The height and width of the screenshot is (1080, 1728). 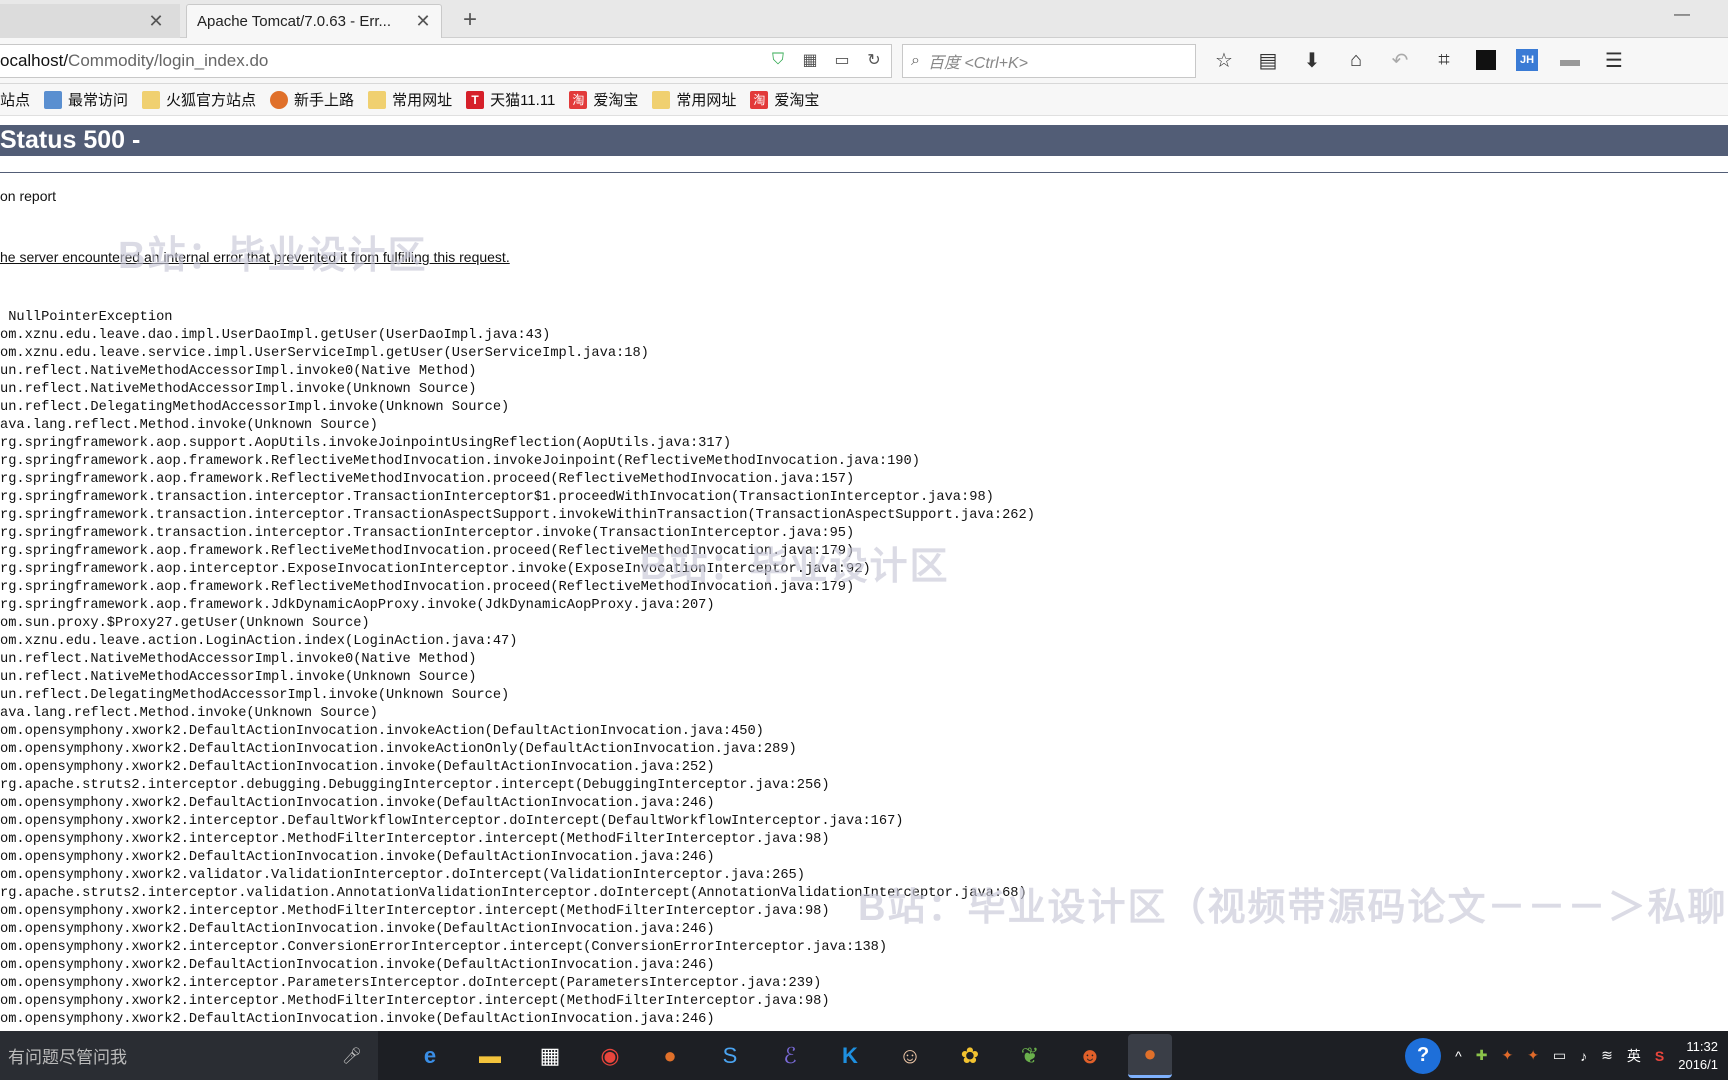 What do you see at coordinates (1486, 60) in the screenshot?
I see `black-square-icon` at bounding box center [1486, 60].